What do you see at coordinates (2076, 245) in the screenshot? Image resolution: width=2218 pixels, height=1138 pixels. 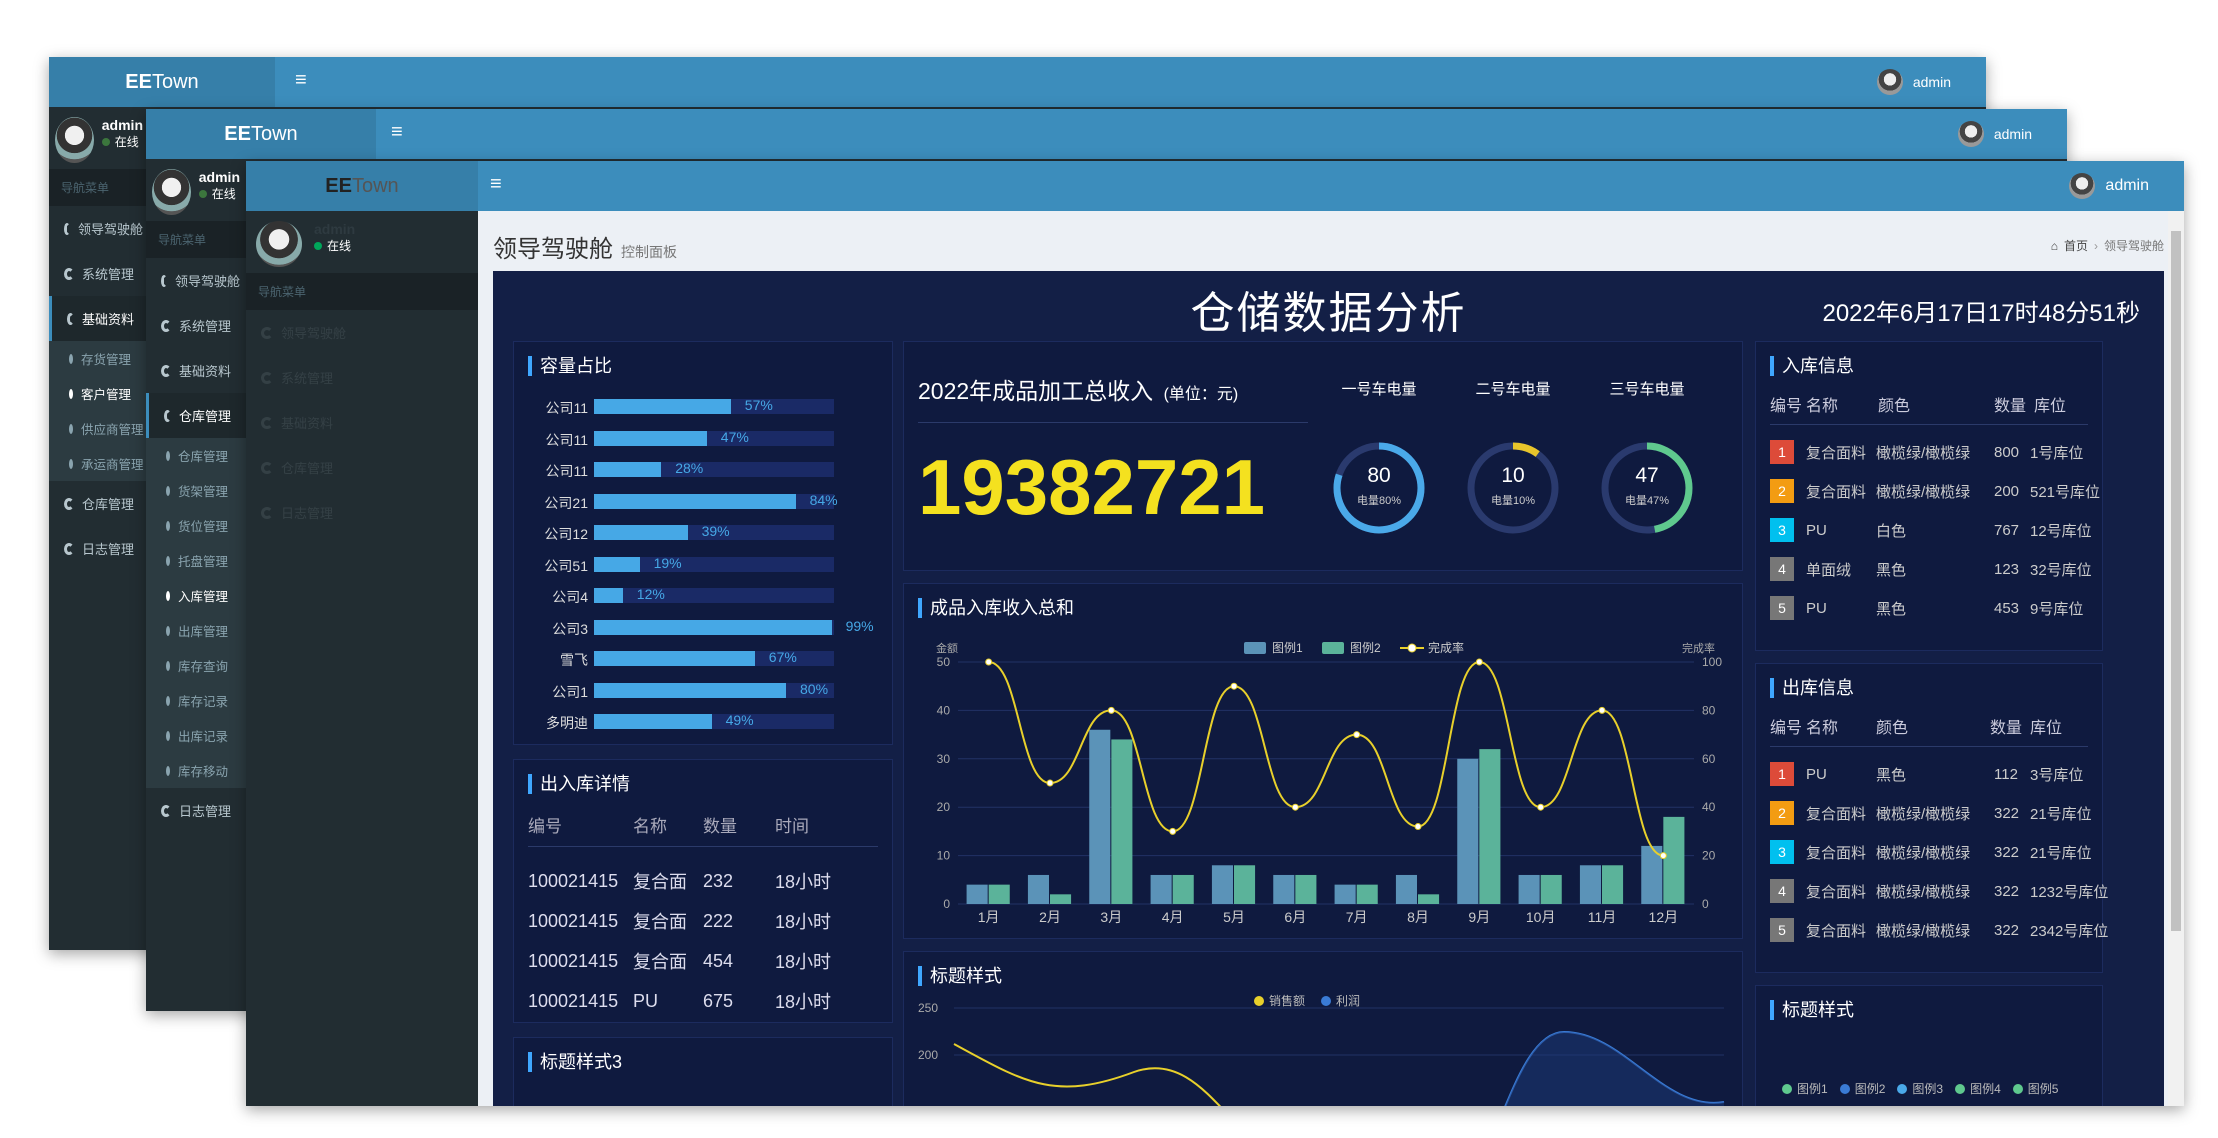 I see `breadcrumb-home: 首页` at bounding box center [2076, 245].